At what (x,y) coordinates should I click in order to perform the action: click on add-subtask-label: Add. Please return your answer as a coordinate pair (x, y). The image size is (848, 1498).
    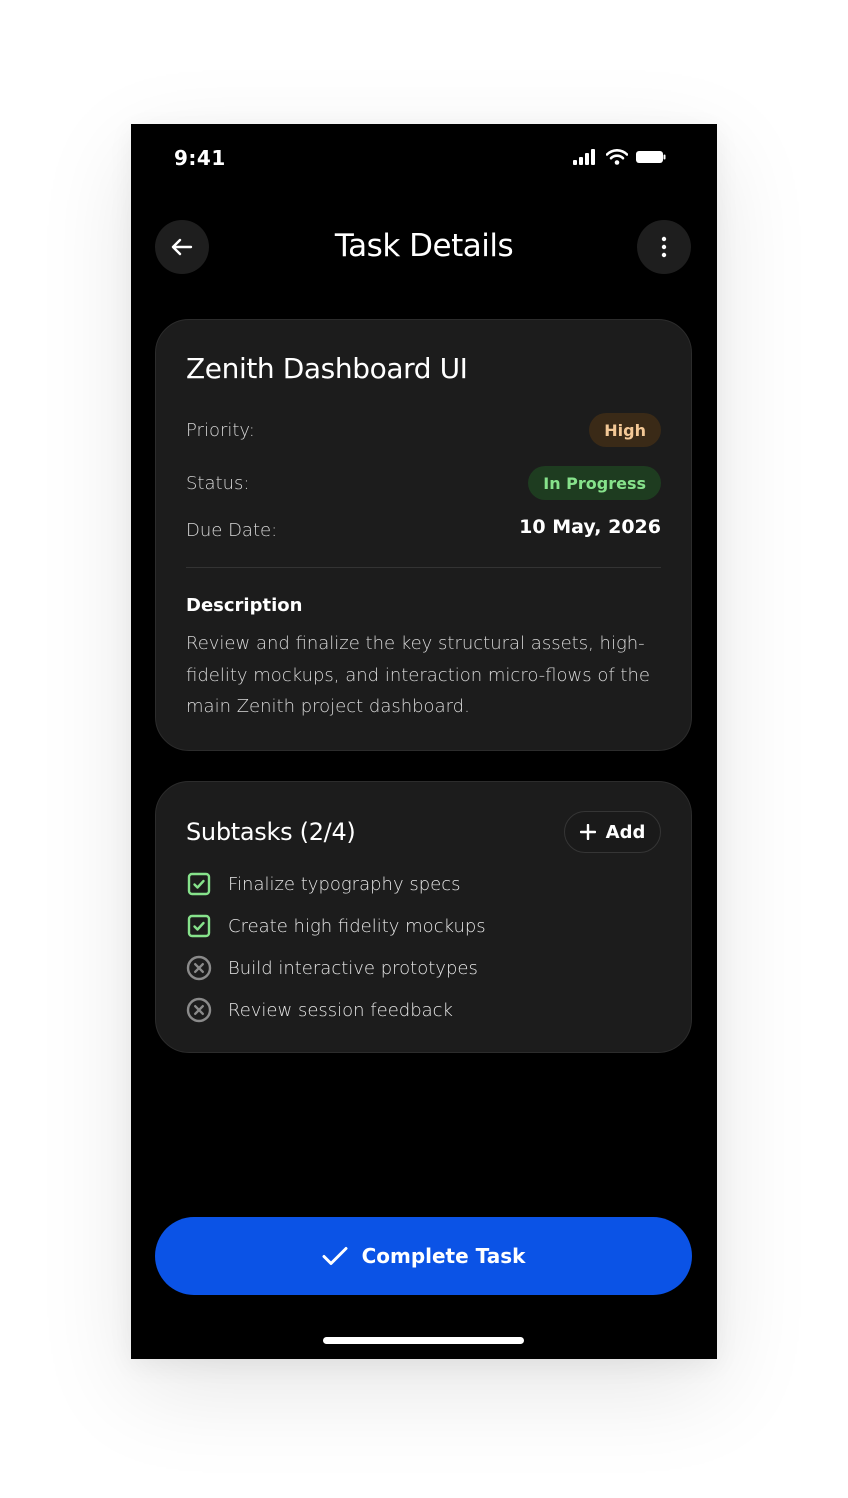
    Looking at the image, I should click on (625, 832).